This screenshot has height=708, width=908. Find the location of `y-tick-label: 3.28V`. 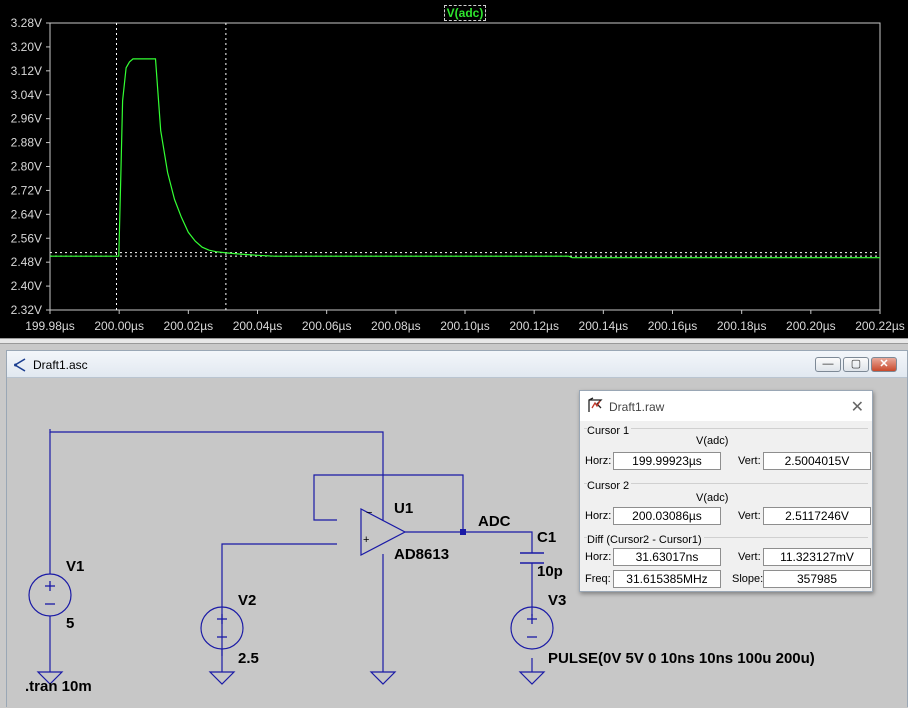

y-tick-label: 3.28V is located at coordinates (26, 23).